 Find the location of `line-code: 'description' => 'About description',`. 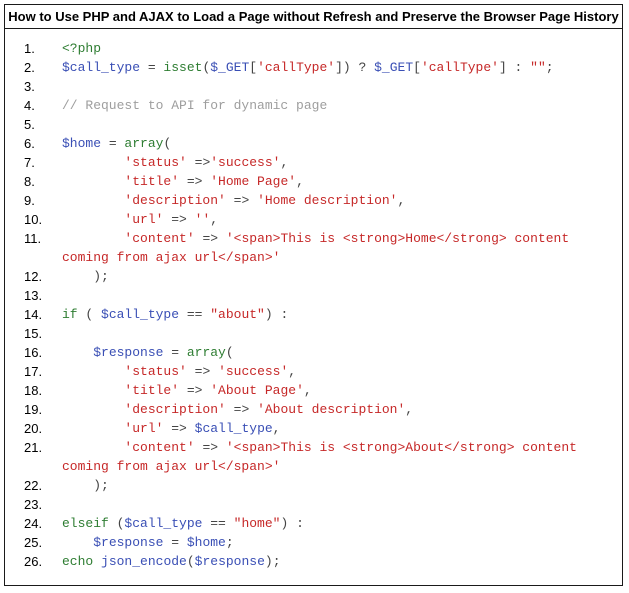

line-code: 'description' => 'About description', is located at coordinates (338, 409).